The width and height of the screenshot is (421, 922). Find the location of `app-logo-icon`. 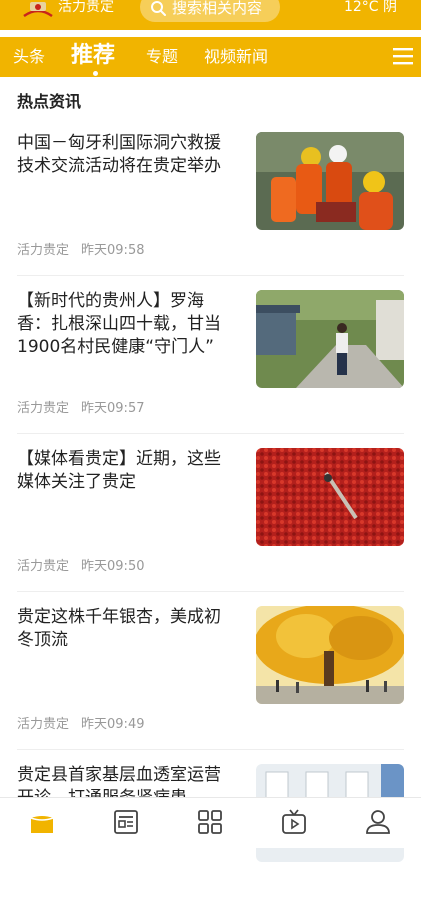

app-logo-icon is located at coordinates (38, 10).